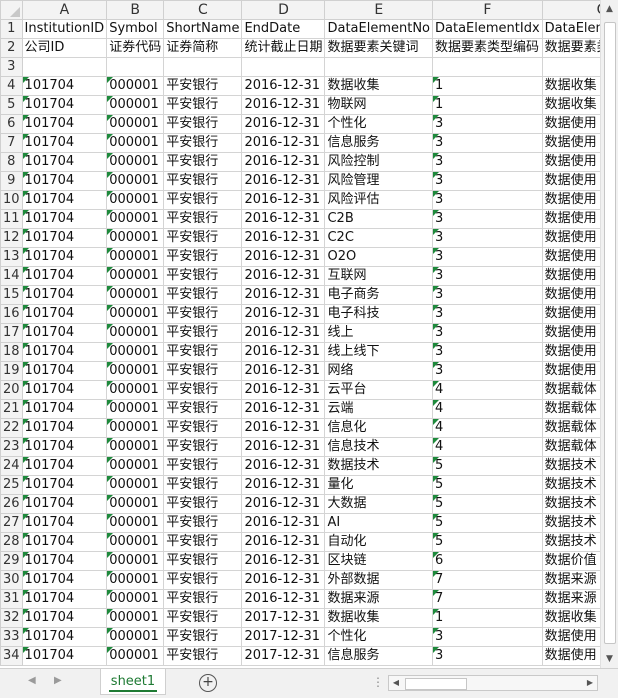 Image resolution: width=618 pixels, height=698 pixels. Describe the element at coordinates (570, 29) in the screenshot. I see `cell: DataElementType` at that location.